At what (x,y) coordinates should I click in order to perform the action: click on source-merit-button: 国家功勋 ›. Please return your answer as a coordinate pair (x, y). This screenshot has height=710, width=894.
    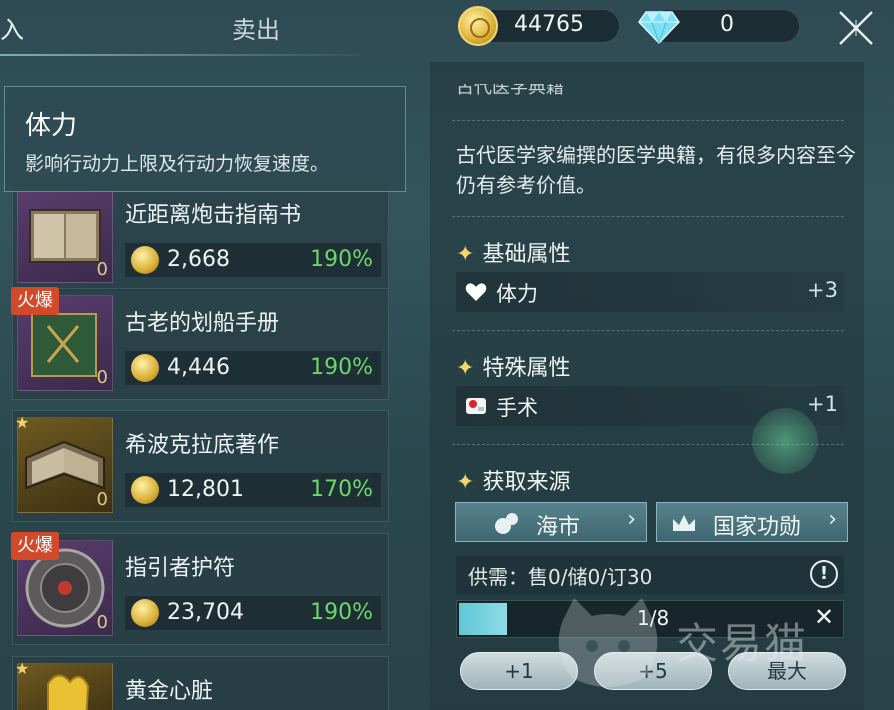
    Looking at the image, I should click on (752, 522).